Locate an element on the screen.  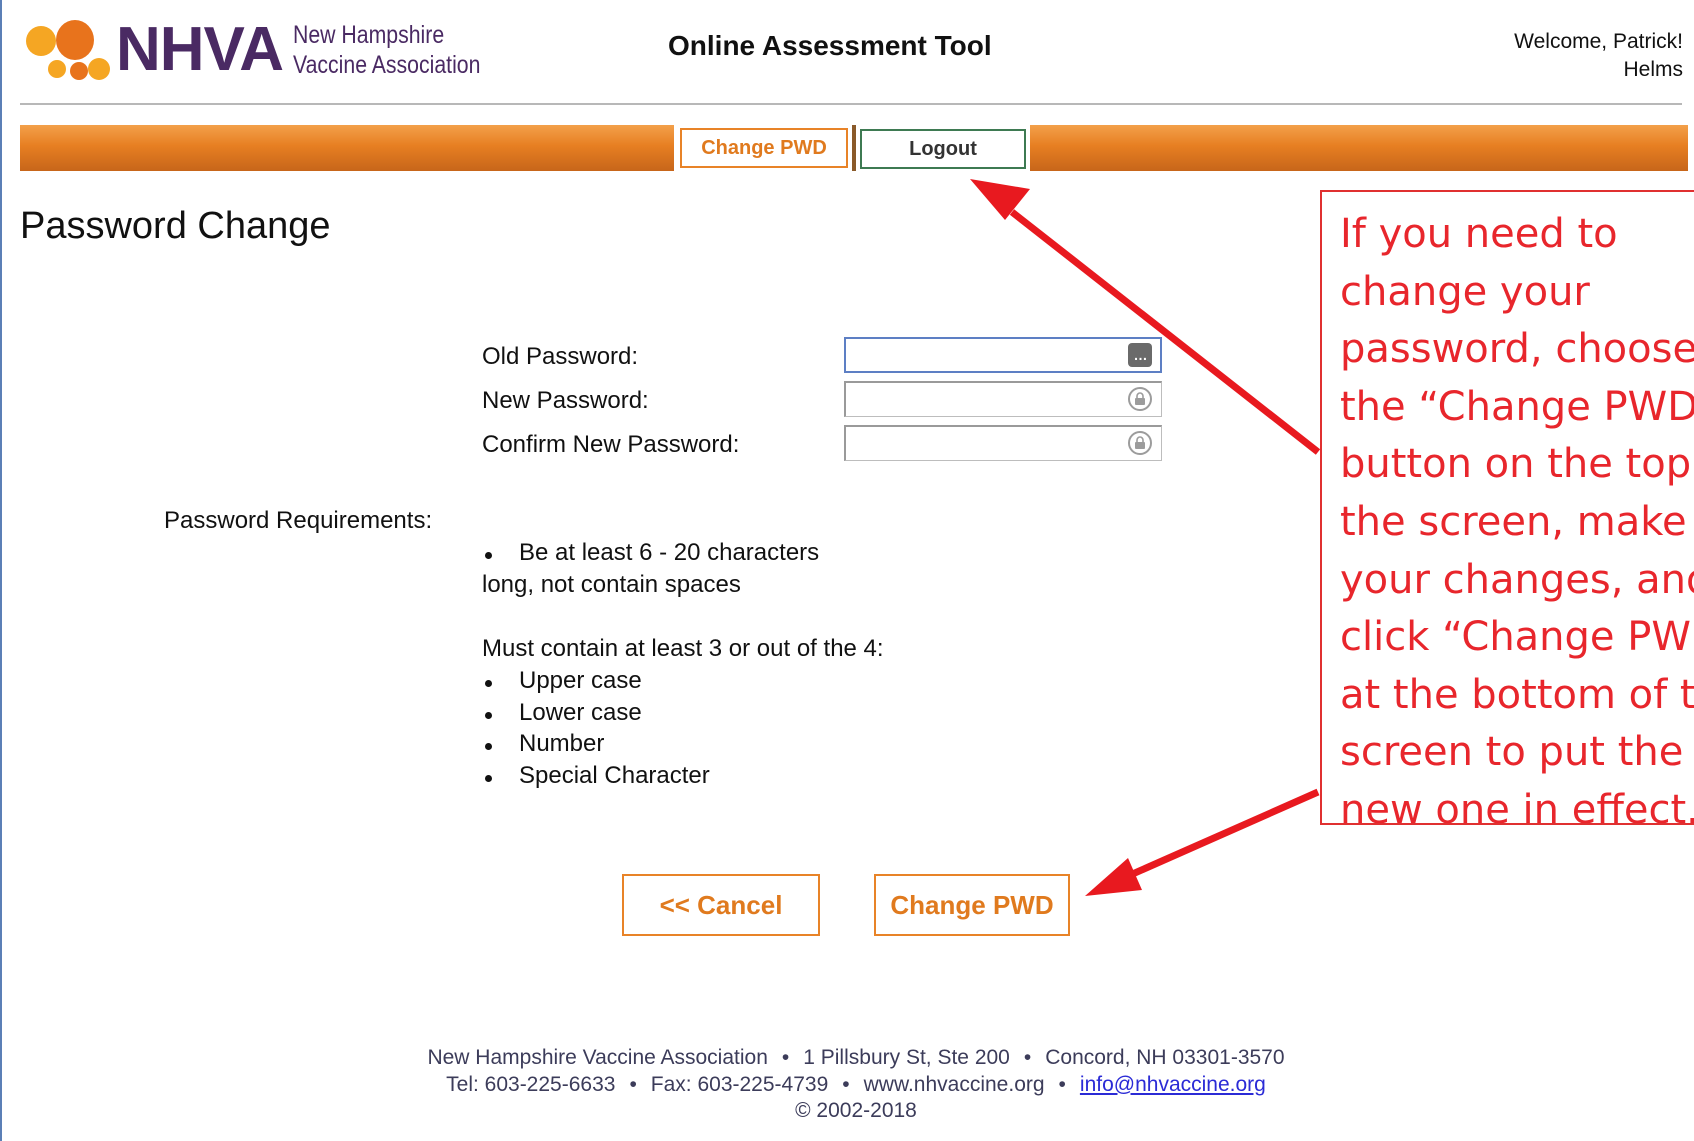
nhva-logo: NHVA New Hampshire Vaccine Association is located at coordinates (270, 49).